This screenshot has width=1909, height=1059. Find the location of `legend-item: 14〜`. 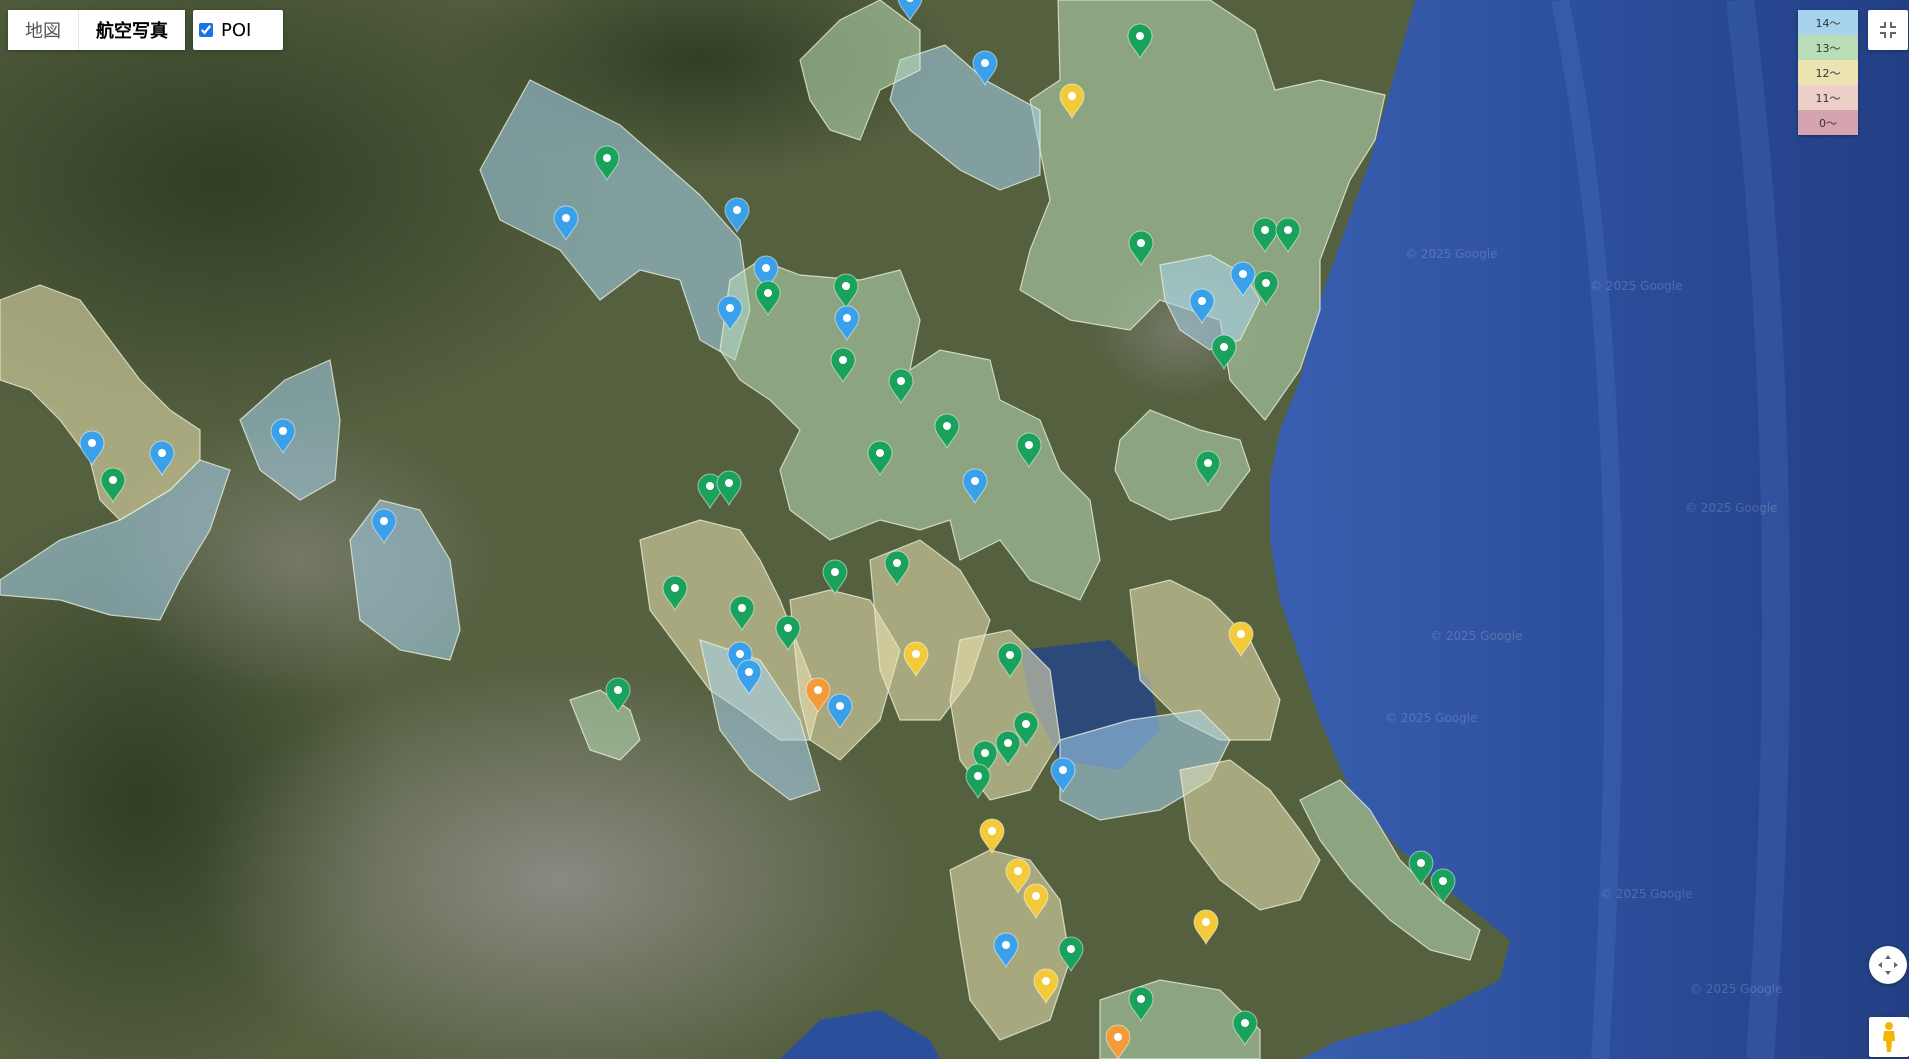

legend-item: 14〜 is located at coordinates (1828, 22).